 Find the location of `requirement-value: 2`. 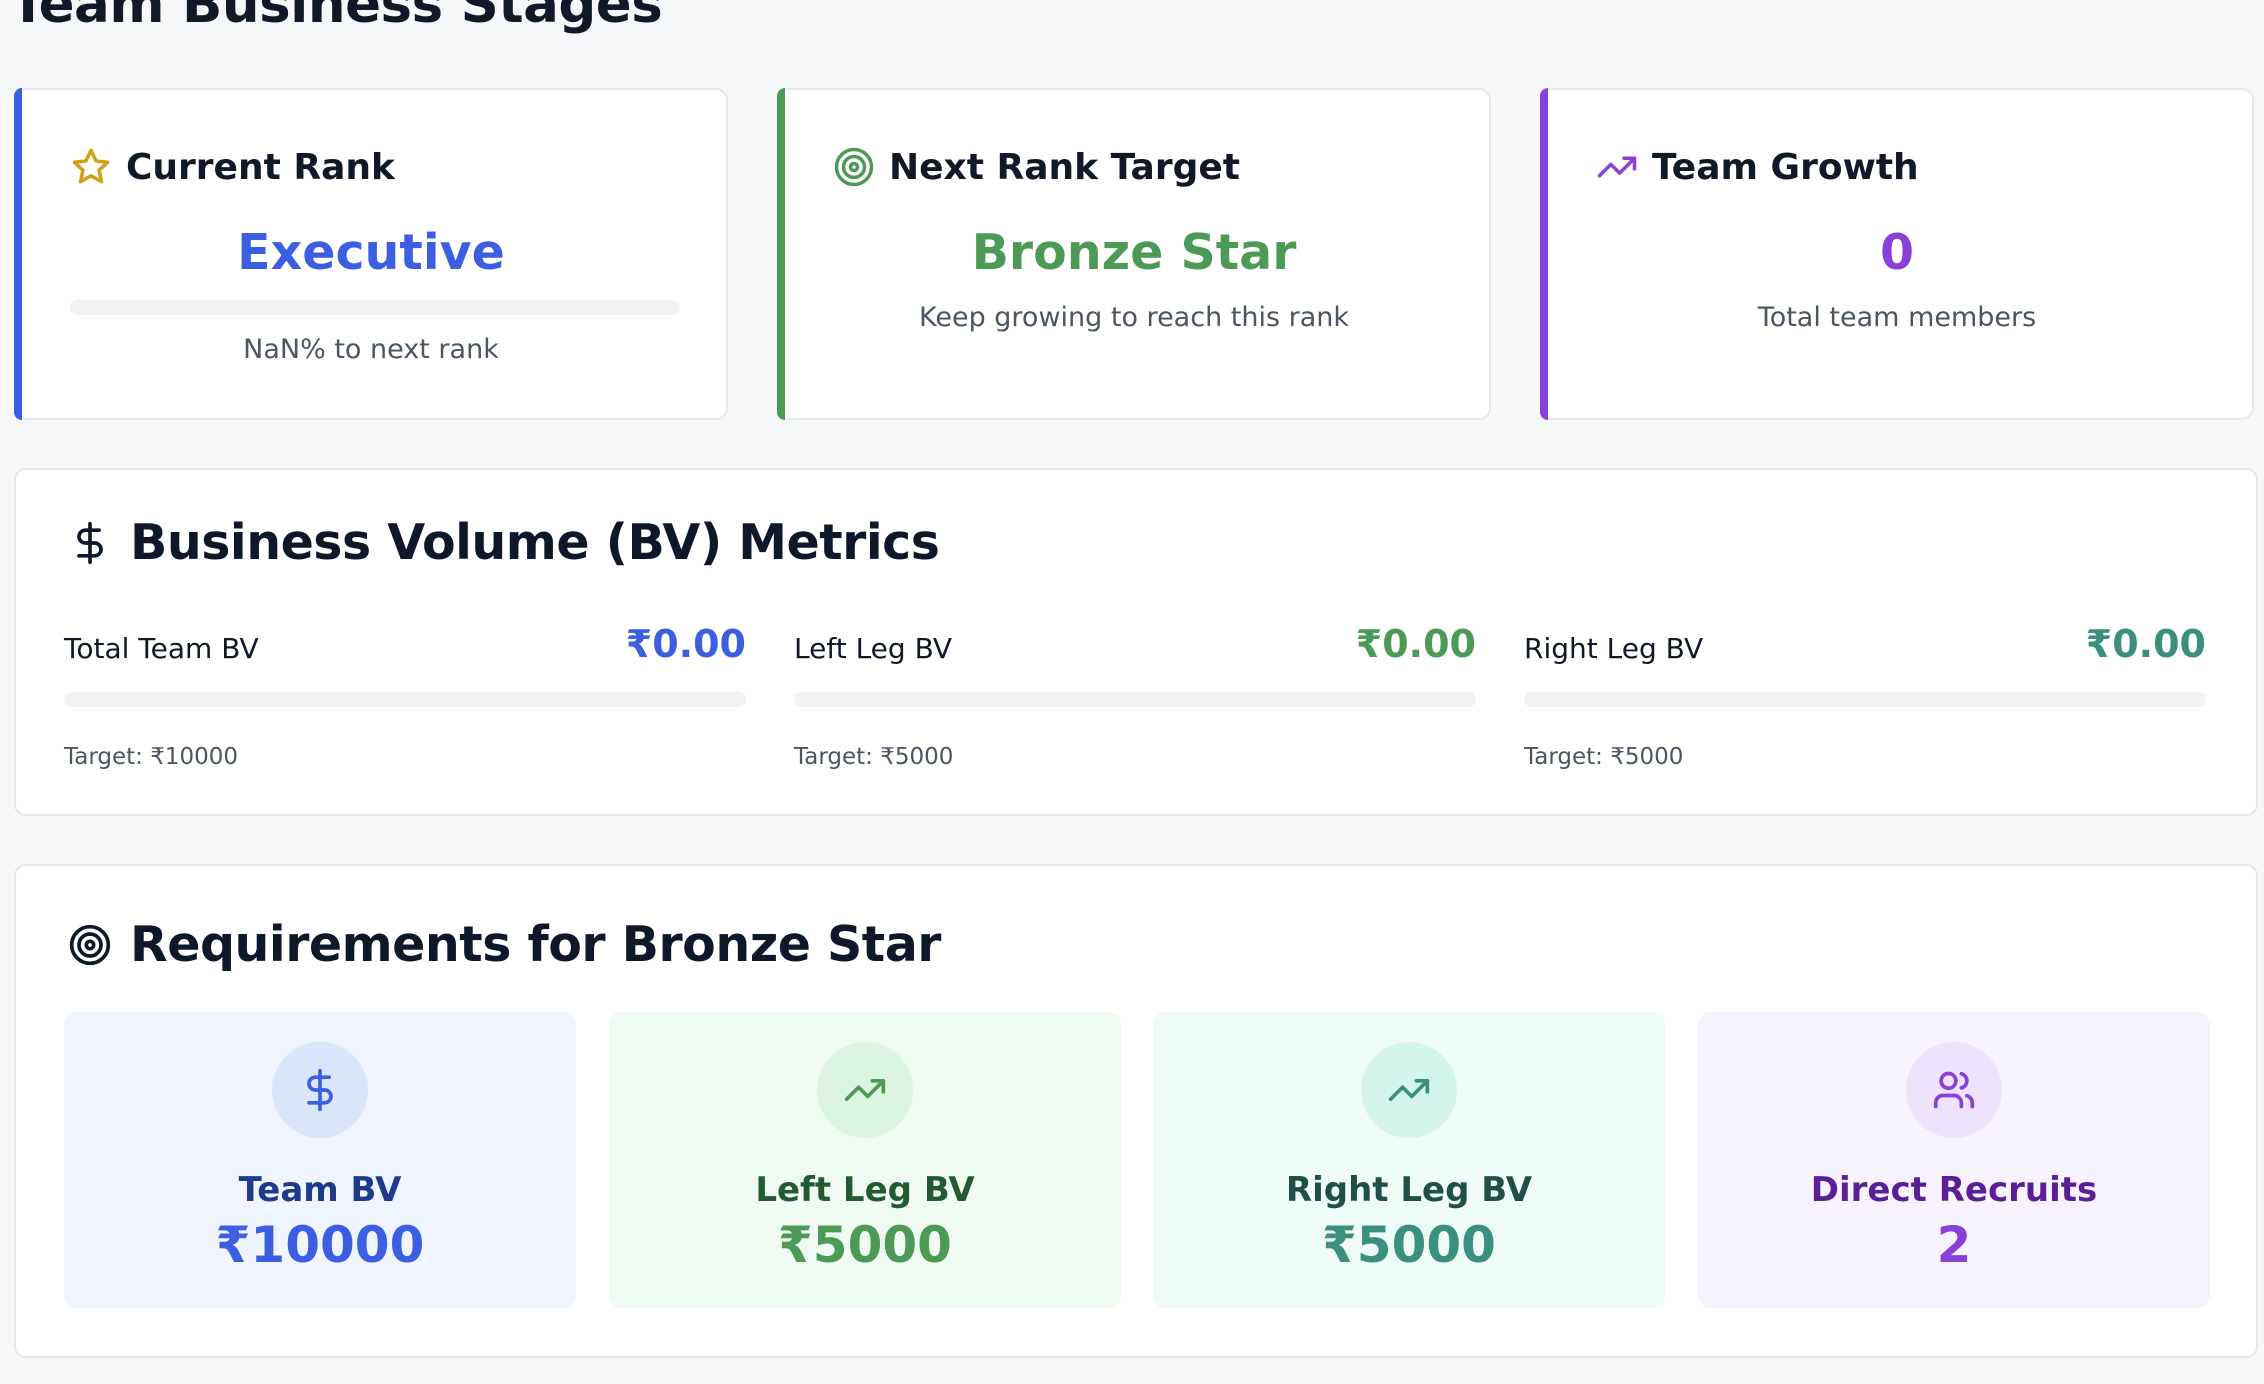

requirement-value: 2 is located at coordinates (1954, 1245).